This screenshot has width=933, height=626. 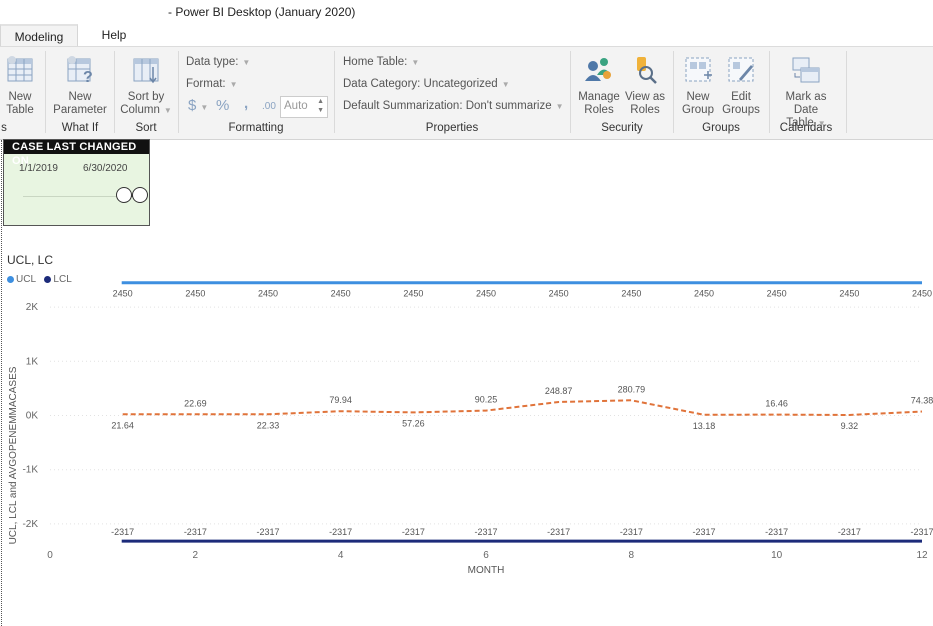 I want to click on default-summarization-dropdown: Default Summarization: Don't summarize ▼, so click(x=453, y=106).